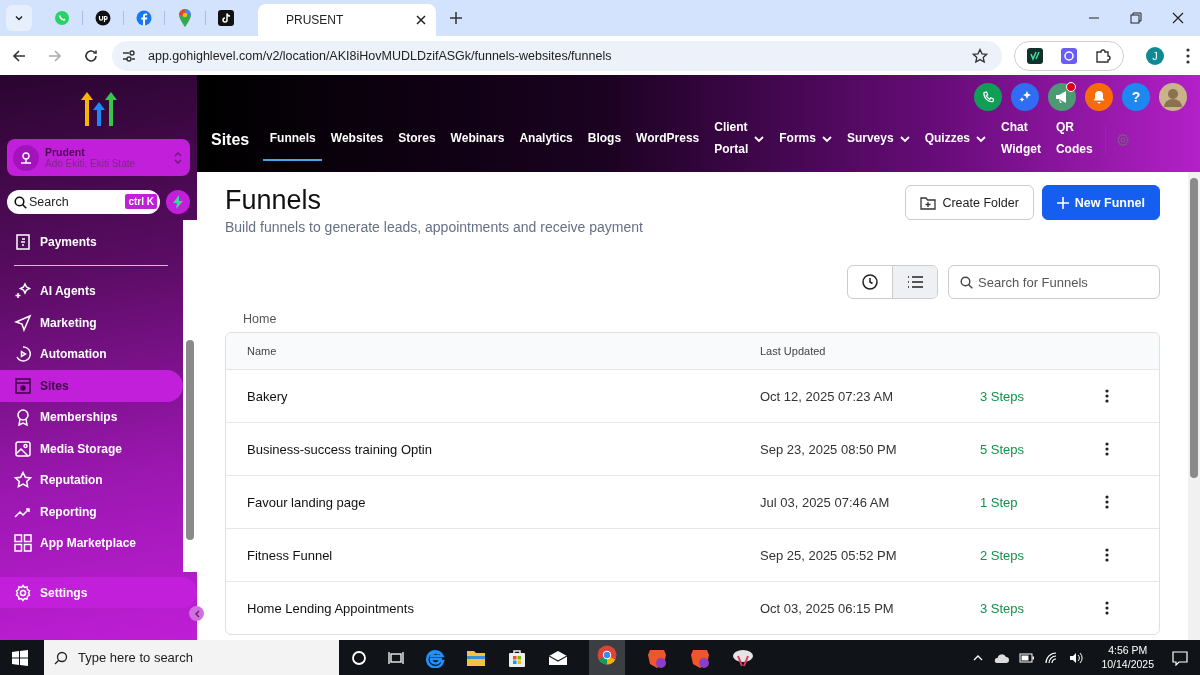 This screenshot has width=1200, height=675. I want to click on sidebar-item: Memberships, so click(91, 417).